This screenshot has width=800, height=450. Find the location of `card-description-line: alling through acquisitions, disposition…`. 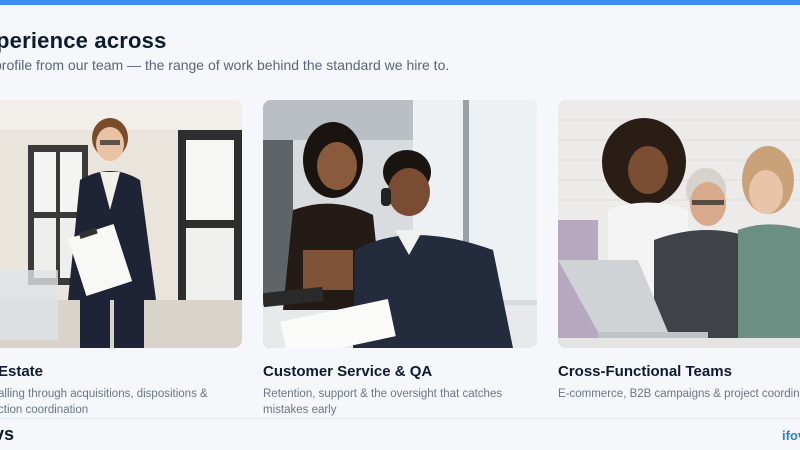

card-description-line: alling through acquisitions, disposition… is located at coordinates (104, 394).